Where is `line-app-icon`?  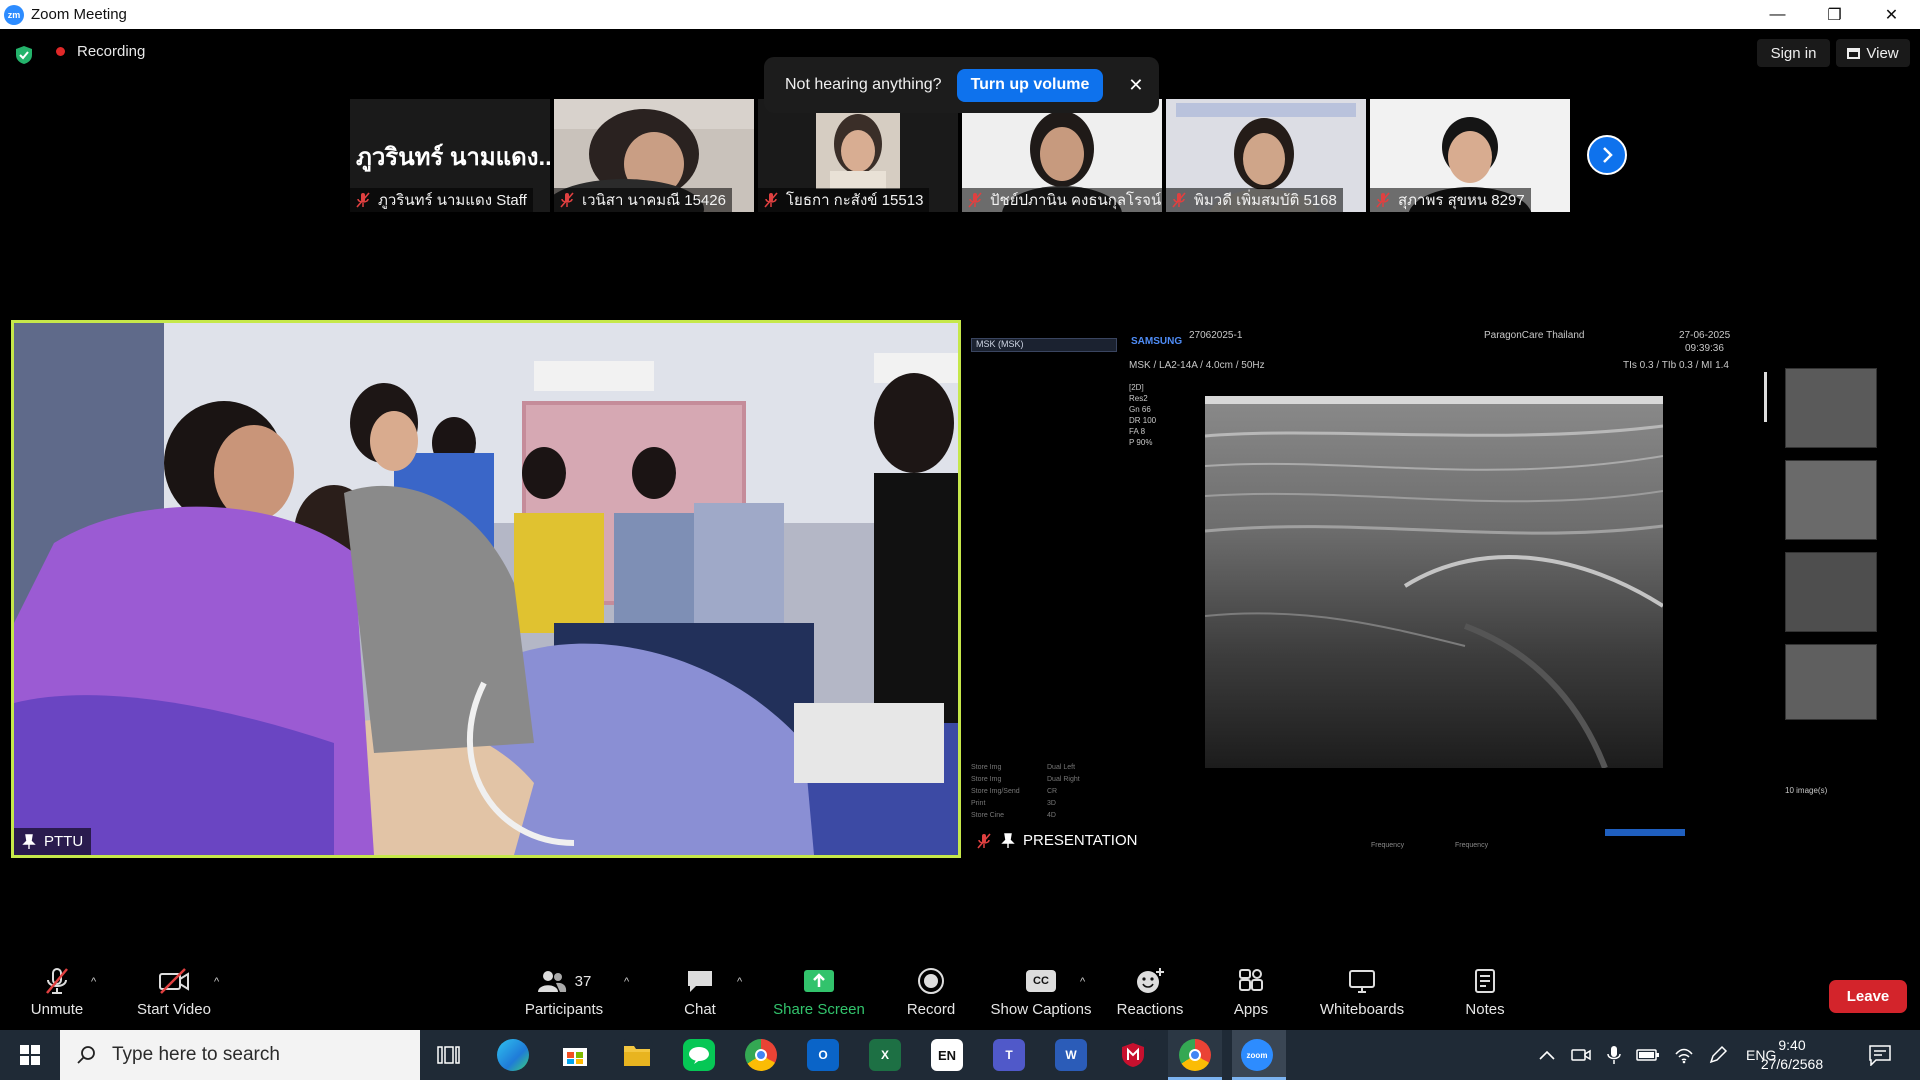 line-app-icon is located at coordinates (699, 1055).